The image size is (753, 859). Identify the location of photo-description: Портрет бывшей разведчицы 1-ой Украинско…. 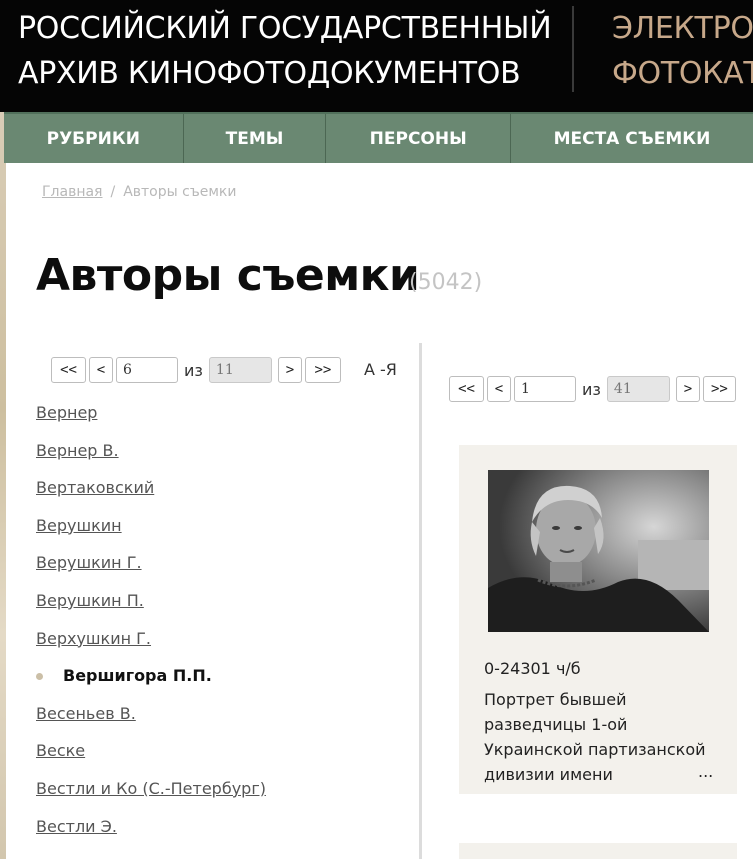
(595, 737).